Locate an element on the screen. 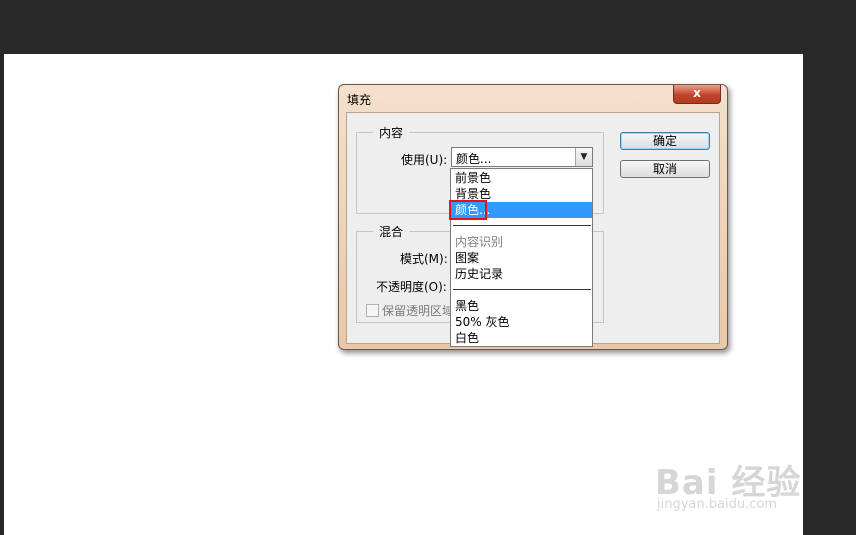 This screenshot has height=535, width=856. use-label: 使用(U): is located at coordinates (424, 160).